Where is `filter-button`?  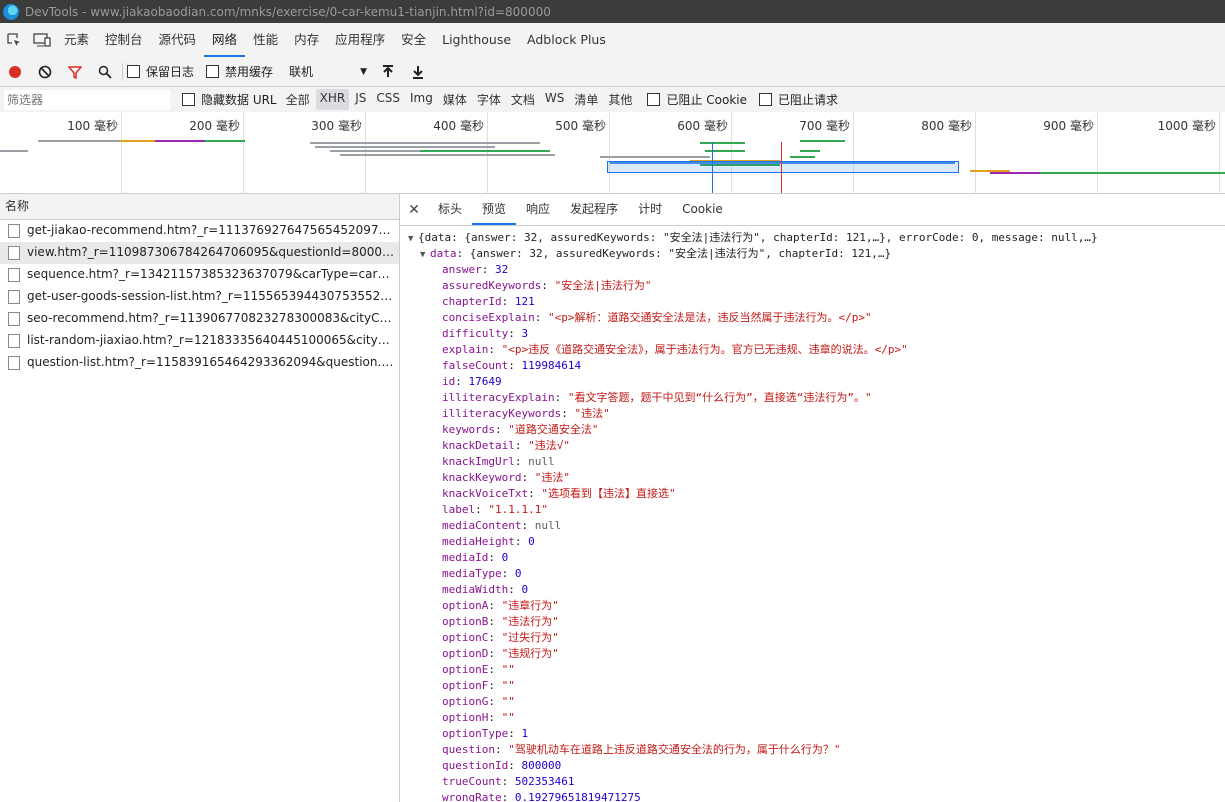
filter-button is located at coordinates (75, 72).